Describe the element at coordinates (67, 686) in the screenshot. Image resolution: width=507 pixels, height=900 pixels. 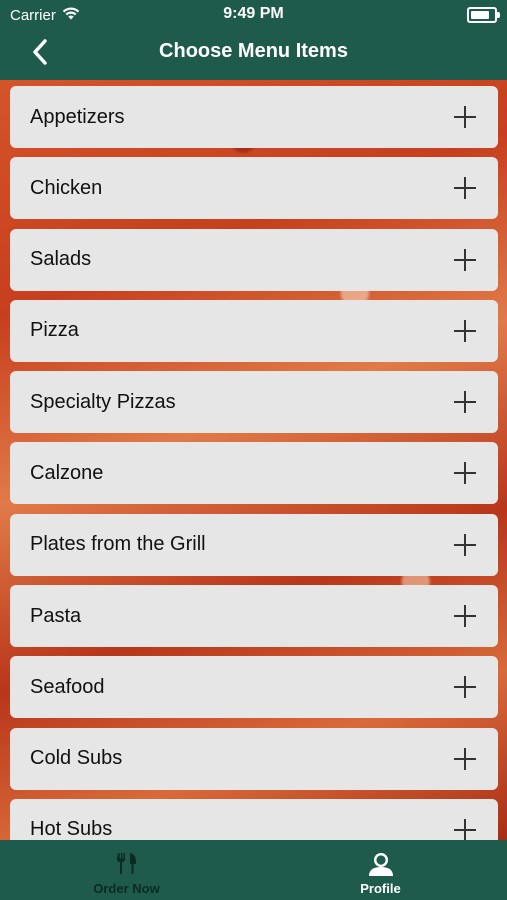
I see `menu-category-label: Seafood` at that location.